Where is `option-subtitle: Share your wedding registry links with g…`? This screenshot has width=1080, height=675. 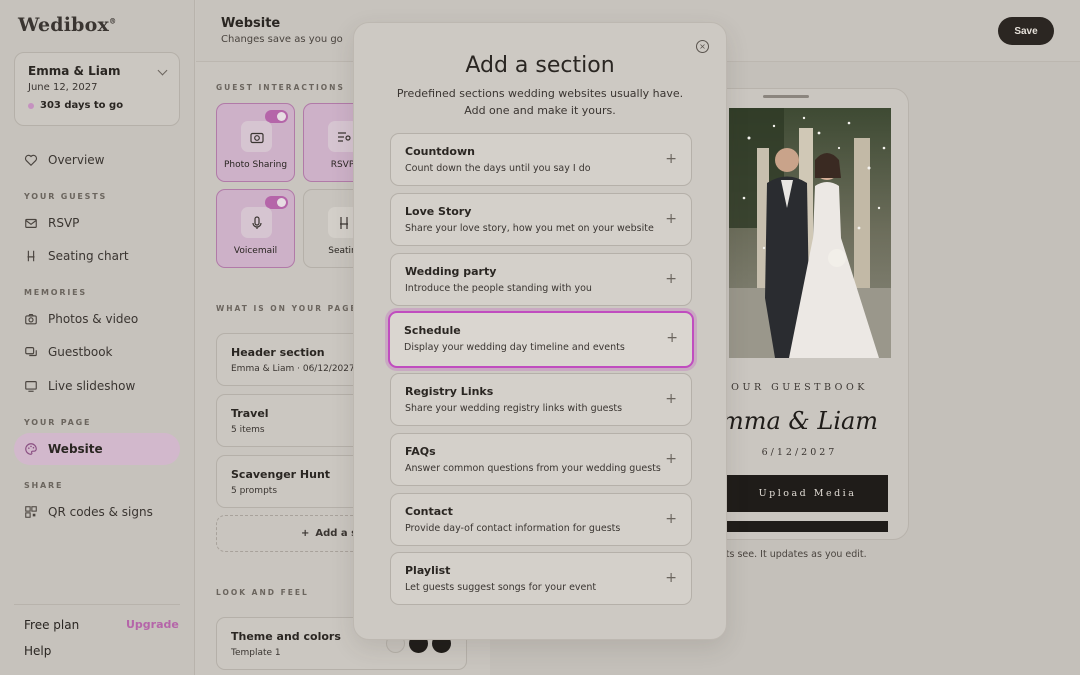
option-subtitle: Share your wedding registry links with g… is located at coordinates (514, 408).